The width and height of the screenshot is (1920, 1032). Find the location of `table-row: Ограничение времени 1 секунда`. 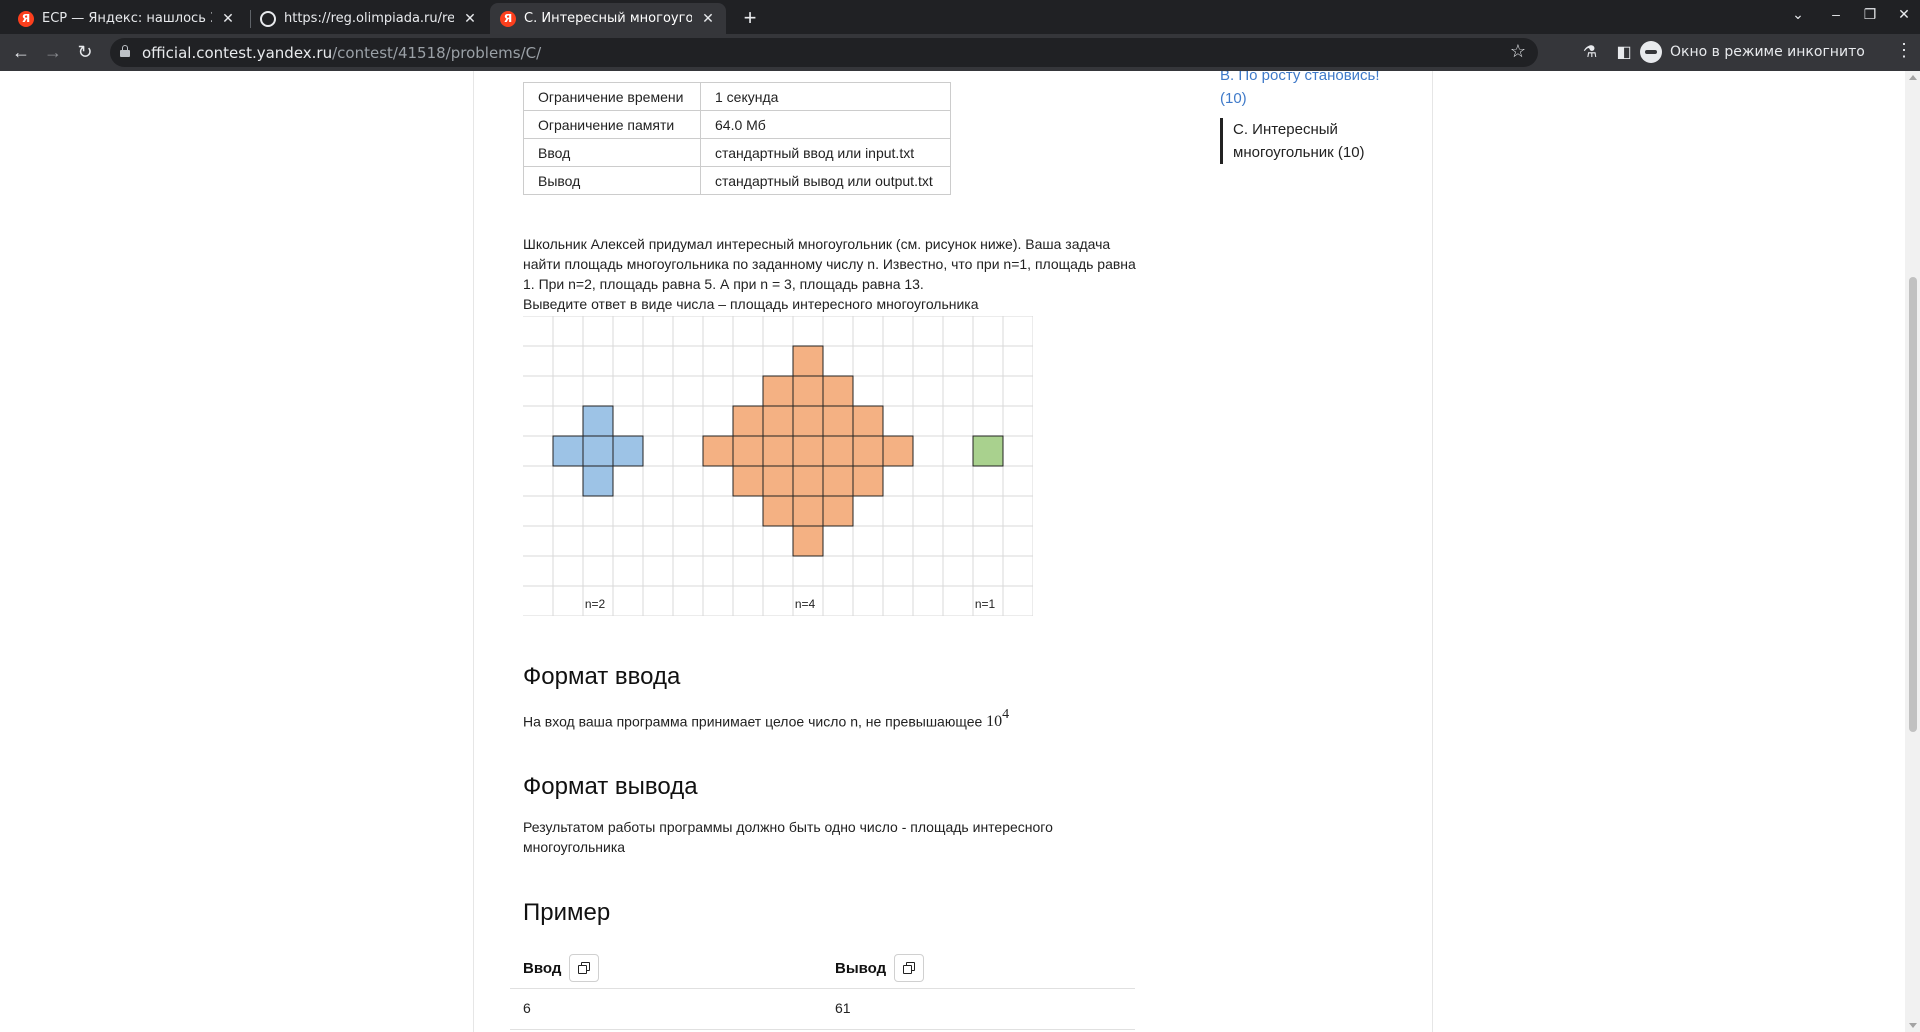

table-row: Ограничение времени 1 секунда is located at coordinates (737, 96).